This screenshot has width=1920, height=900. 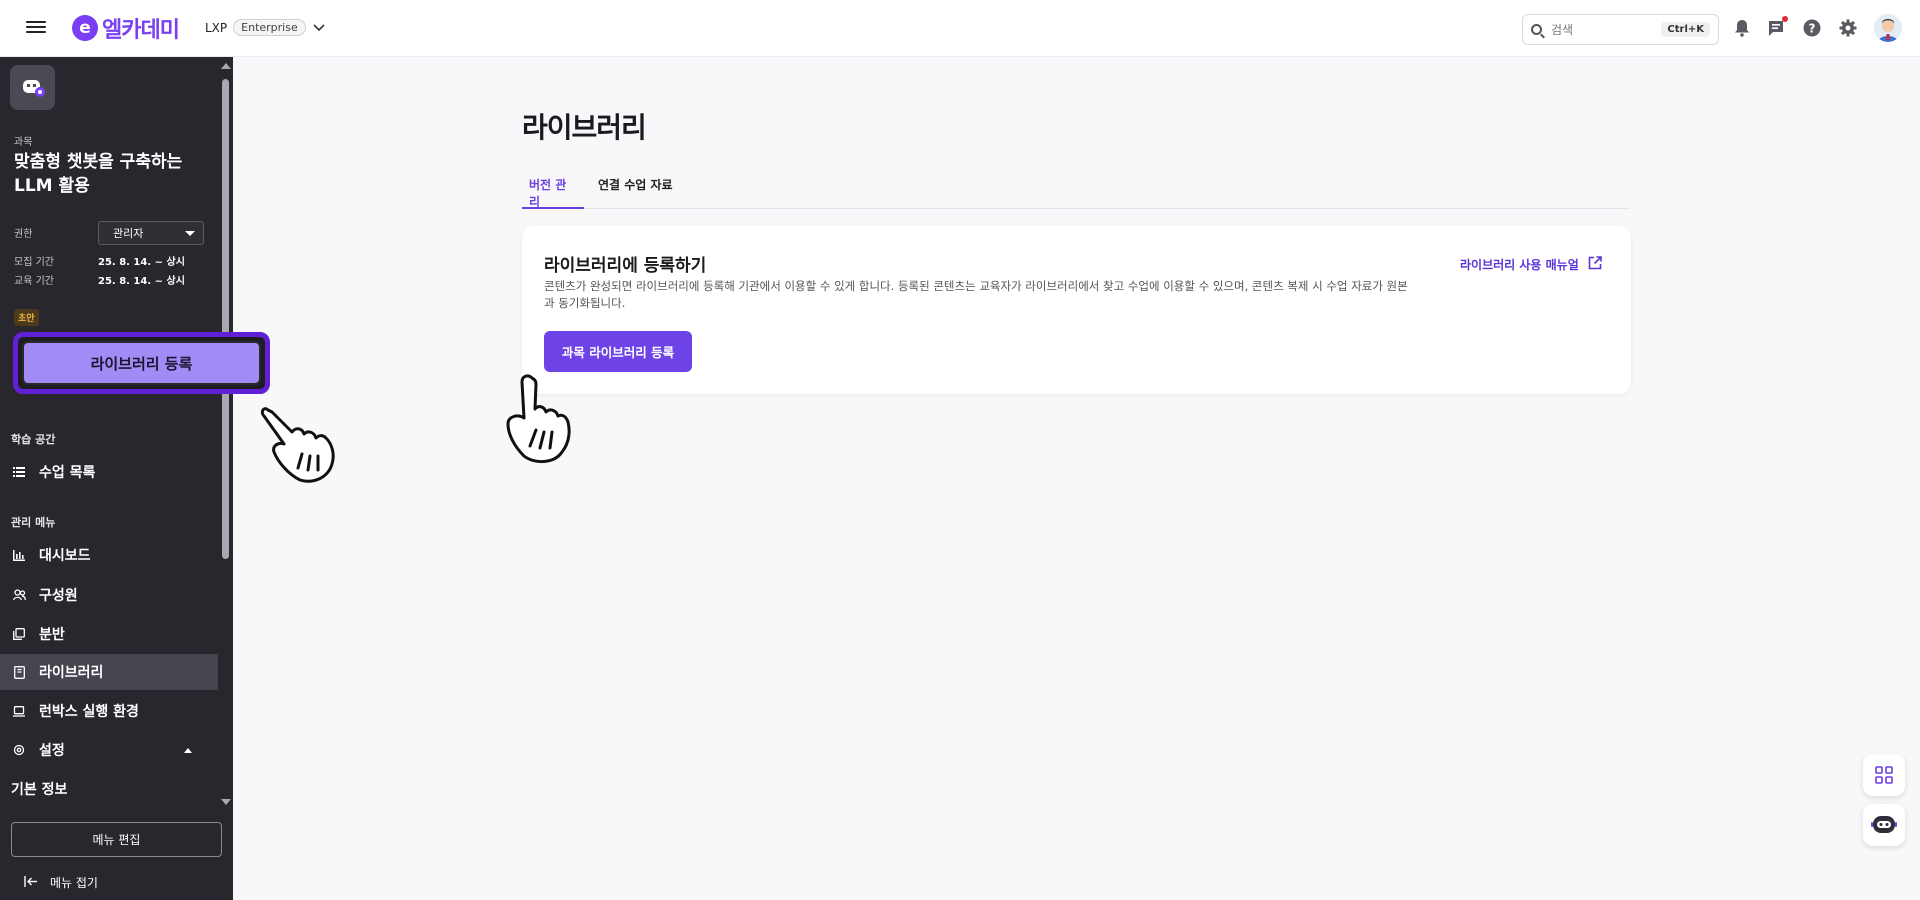 What do you see at coordinates (109, 595) in the screenshot?
I see `sidebar-item-members: 구성원` at bounding box center [109, 595].